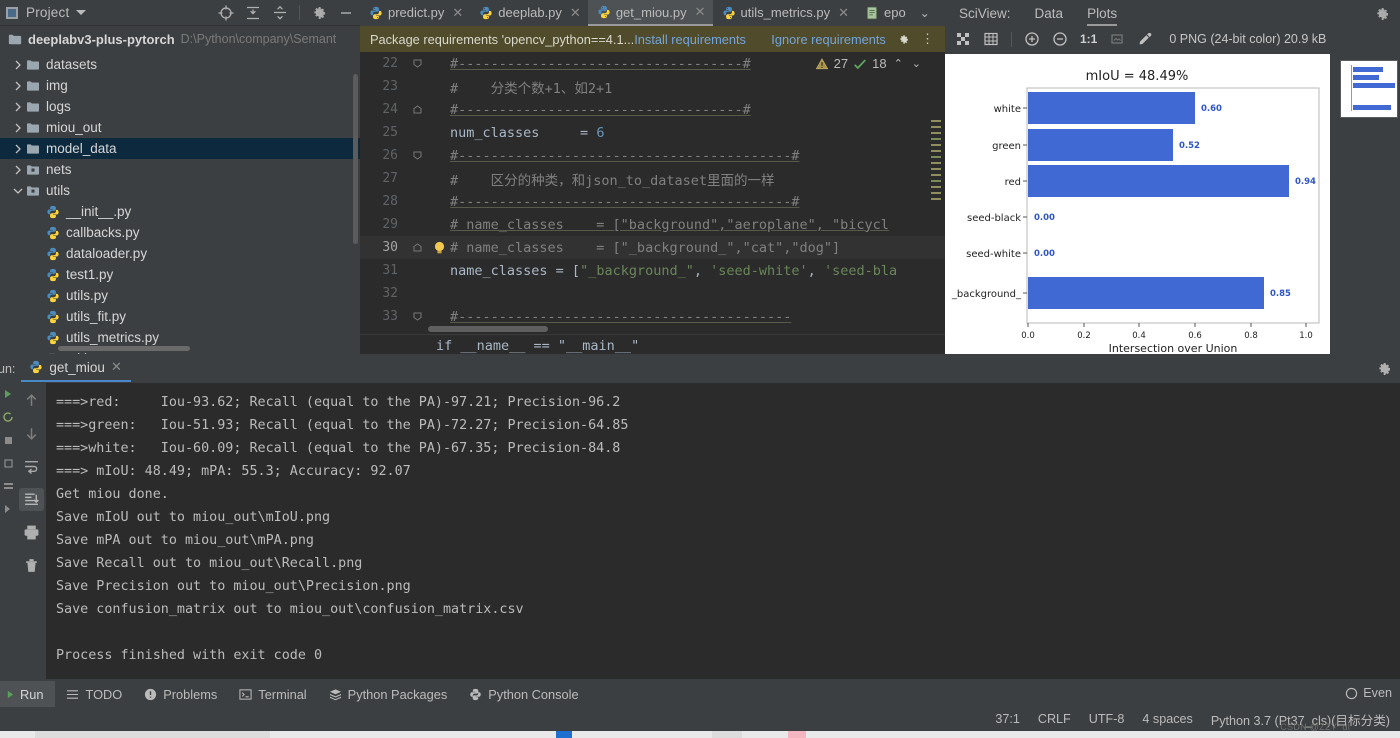 The height and width of the screenshot is (738, 1400). Describe the element at coordinates (180, 232) in the screenshot. I see `tree-node-callbacks-py: callbacks.py` at that location.